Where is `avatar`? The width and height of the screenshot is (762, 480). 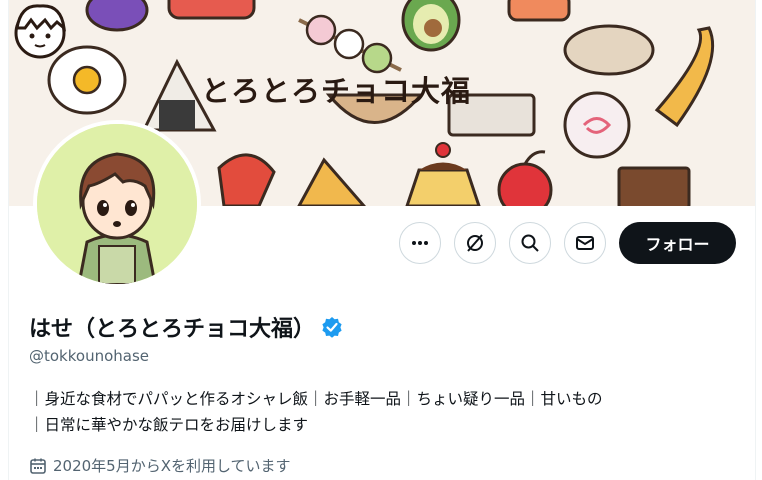
avatar is located at coordinates (117, 204).